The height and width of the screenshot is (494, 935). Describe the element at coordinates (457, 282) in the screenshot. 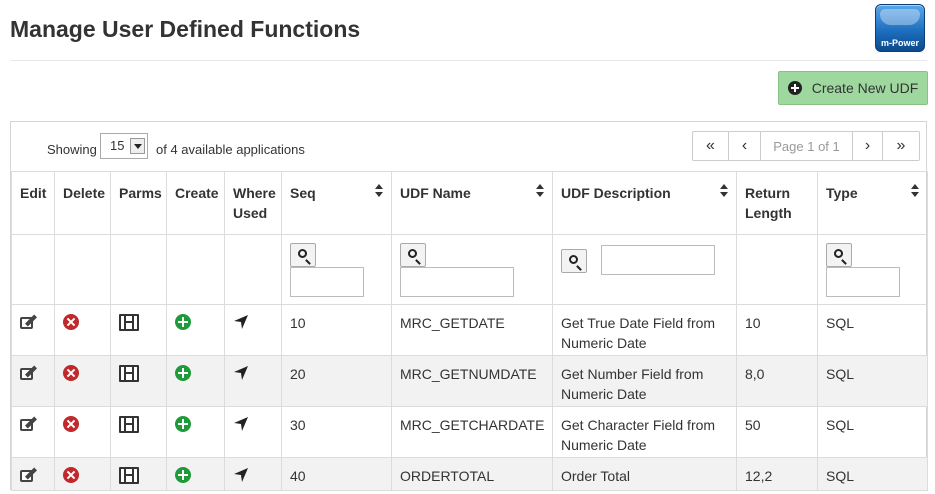

I see `udf-name-filter-input` at that location.